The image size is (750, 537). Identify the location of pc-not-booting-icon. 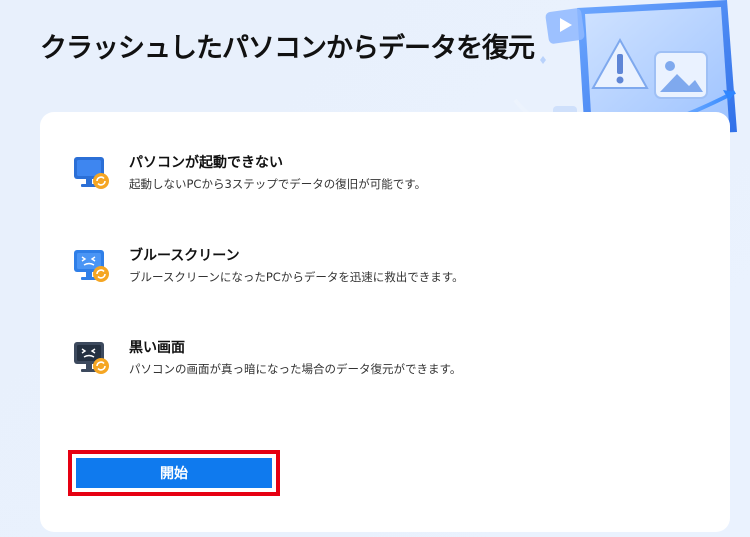
(91, 173).